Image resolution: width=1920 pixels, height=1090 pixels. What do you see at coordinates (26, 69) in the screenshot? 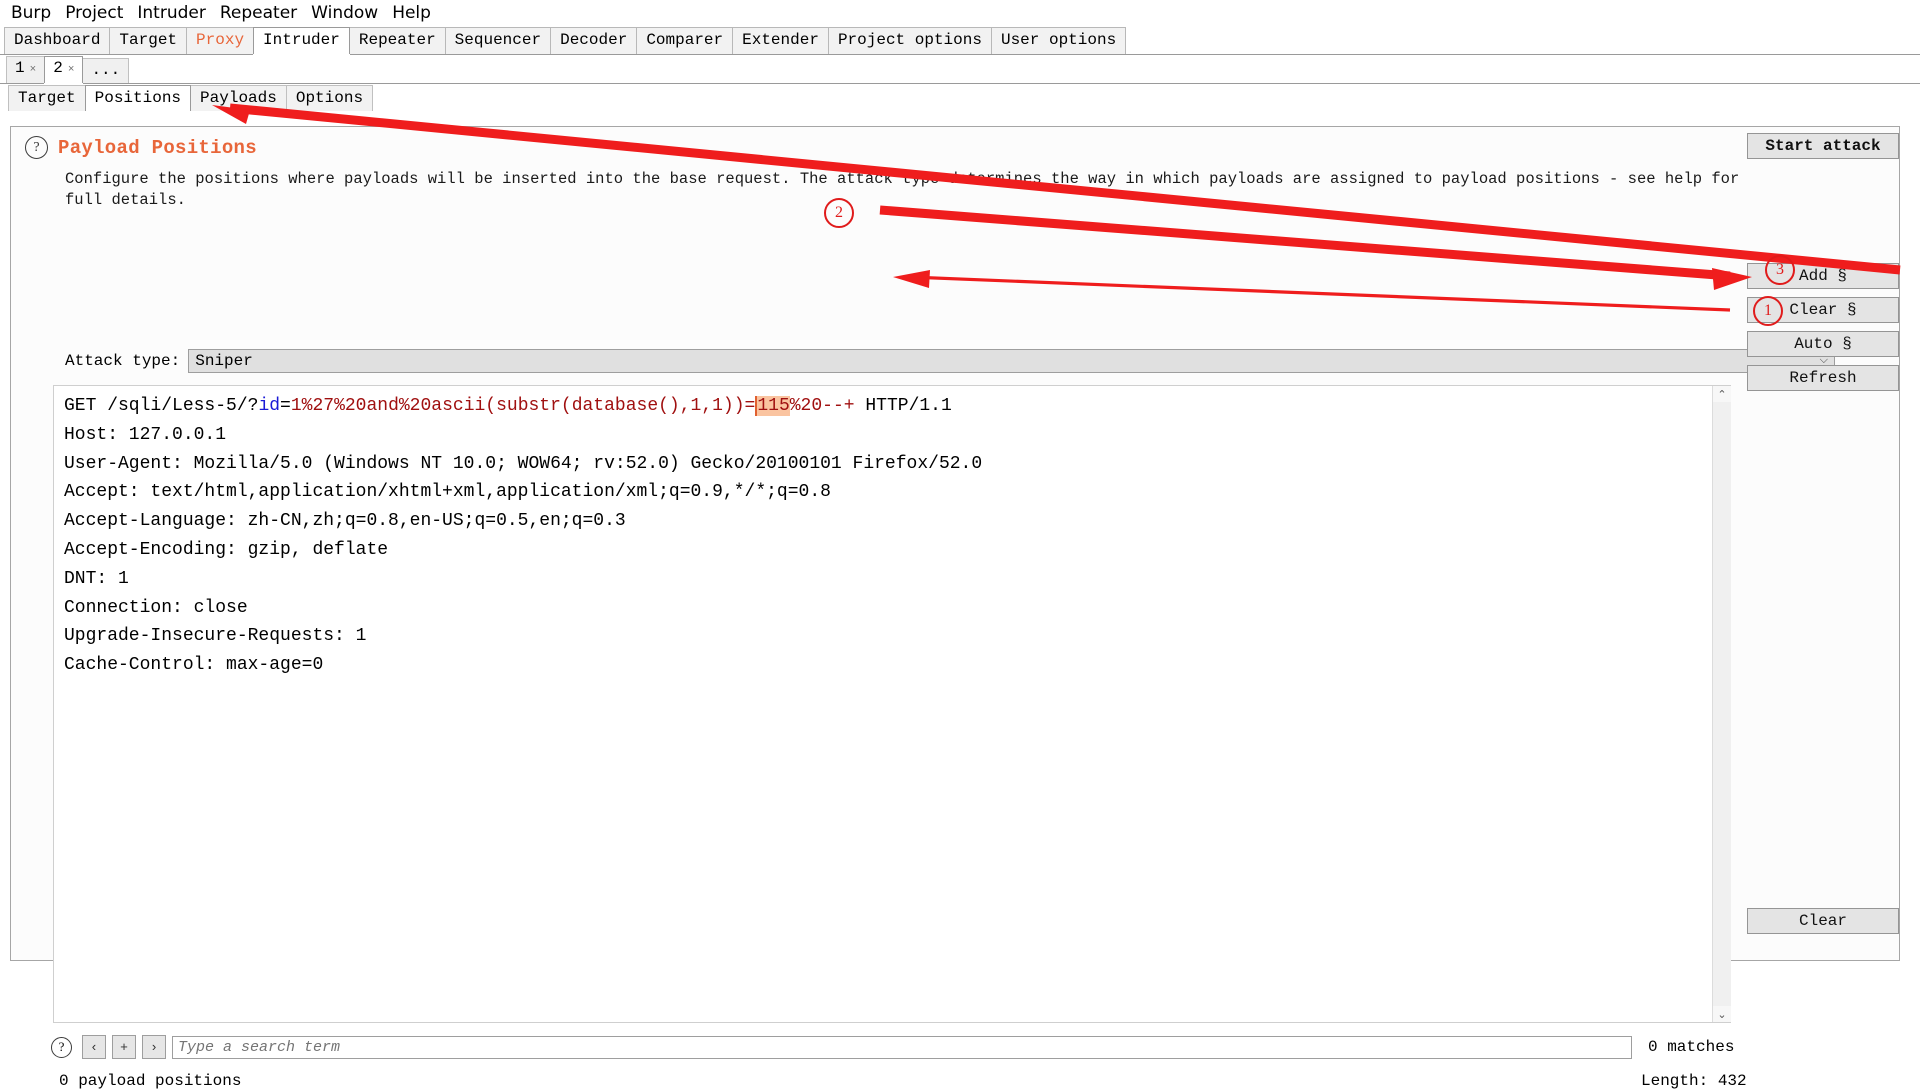
I see `session-tab-1: 1 ×` at bounding box center [26, 69].